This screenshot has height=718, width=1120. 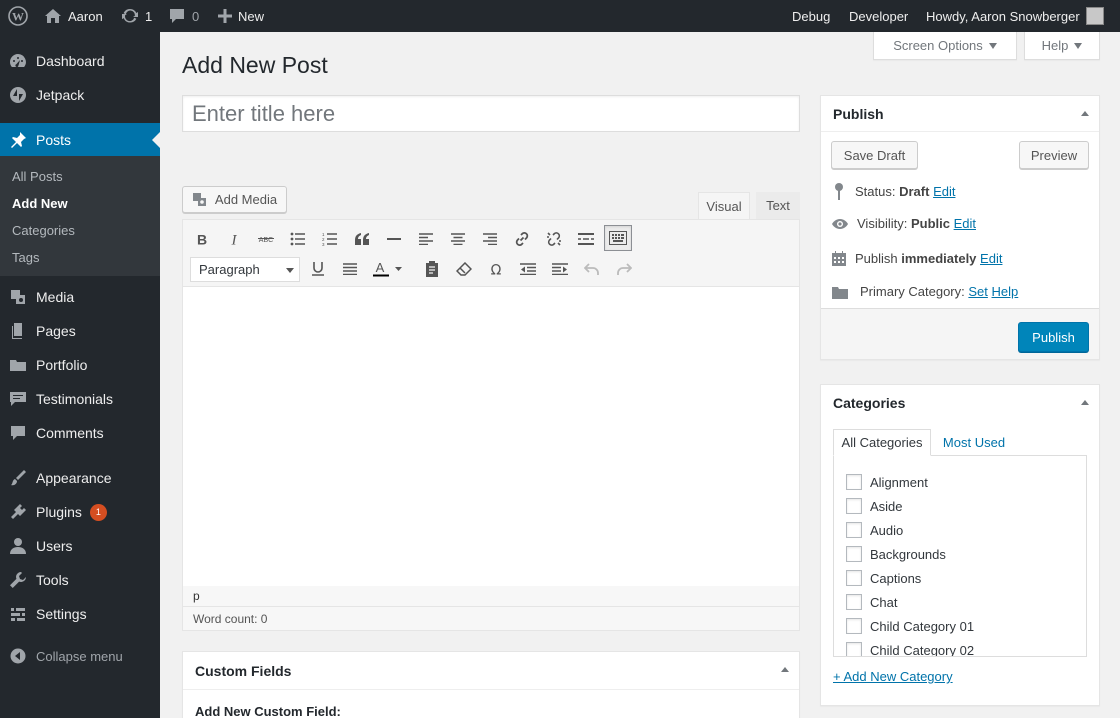 I want to click on post-title-input: Enter title here, so click(x=491, y=113).